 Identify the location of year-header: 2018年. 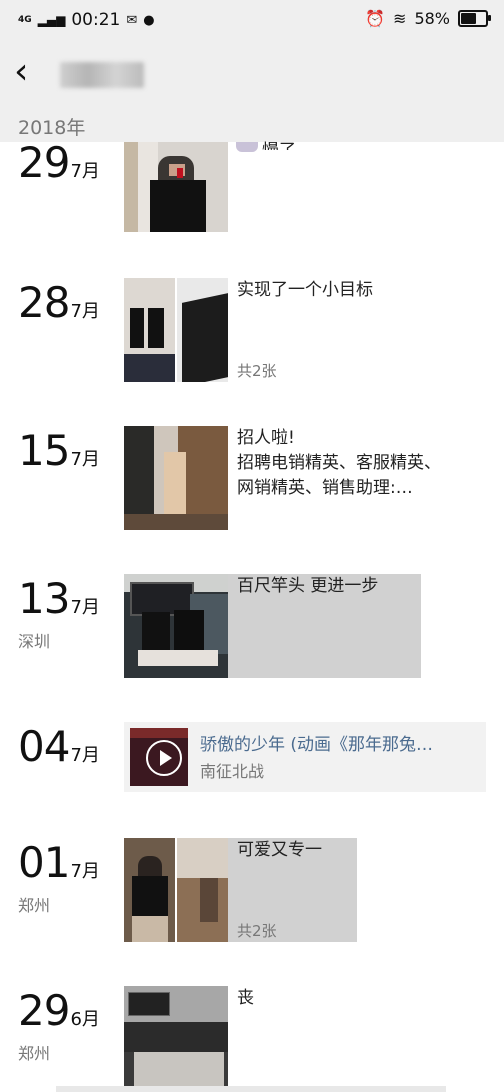
(252, 125).